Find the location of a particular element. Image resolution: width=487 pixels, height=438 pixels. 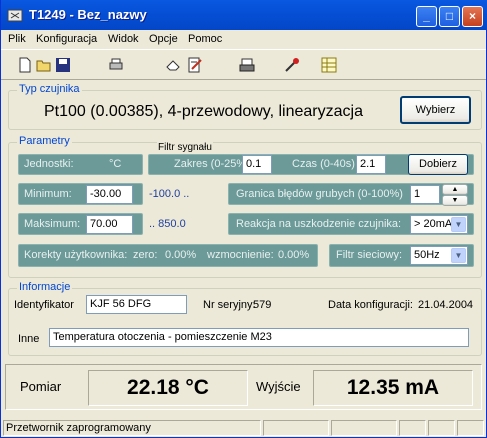

units-value: °C is located at coordinates (115, 164).